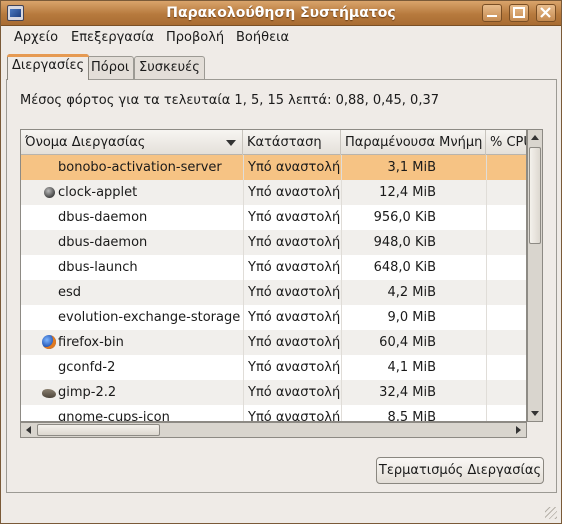 The image size is (562, 524). I want to click on sort-descending-icon, so click(231, 143).